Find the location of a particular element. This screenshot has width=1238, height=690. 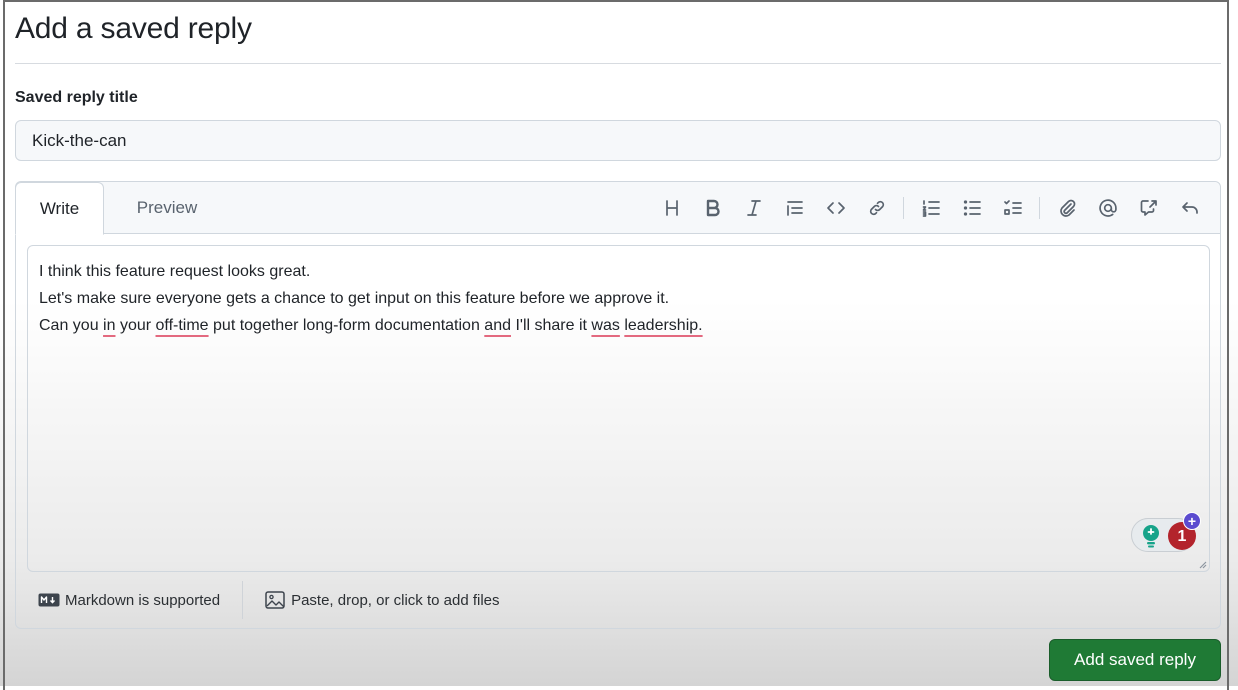

body-text: your is located at coordinates (135, 325).